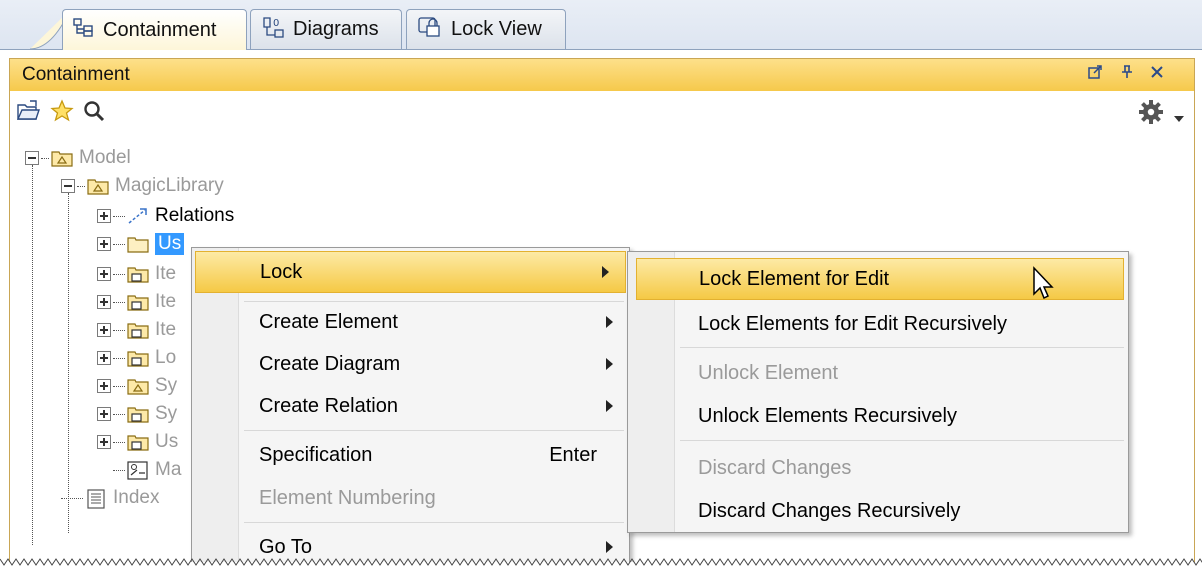 This screenshot has height=567, width=1202. Describe the element at coordinates (794, 278) in the screenshot. I see `menu-item-label: Lock Element for Edit` at that location.